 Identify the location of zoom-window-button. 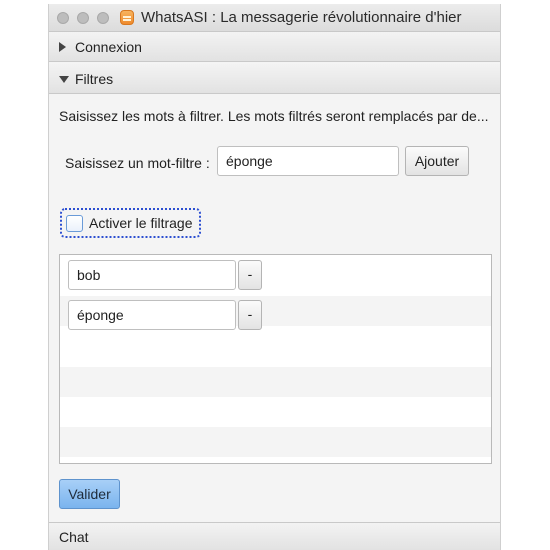
(103, 18).